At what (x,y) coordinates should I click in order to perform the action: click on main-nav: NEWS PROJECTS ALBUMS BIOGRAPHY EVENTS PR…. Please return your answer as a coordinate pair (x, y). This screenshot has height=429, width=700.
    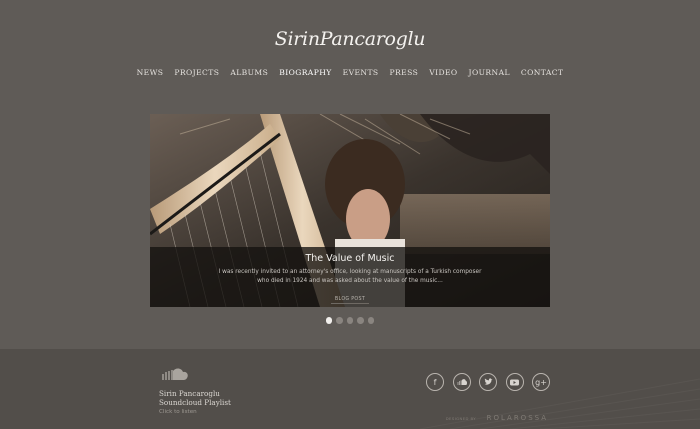
    Looking at the image, I should click on (350, 72).